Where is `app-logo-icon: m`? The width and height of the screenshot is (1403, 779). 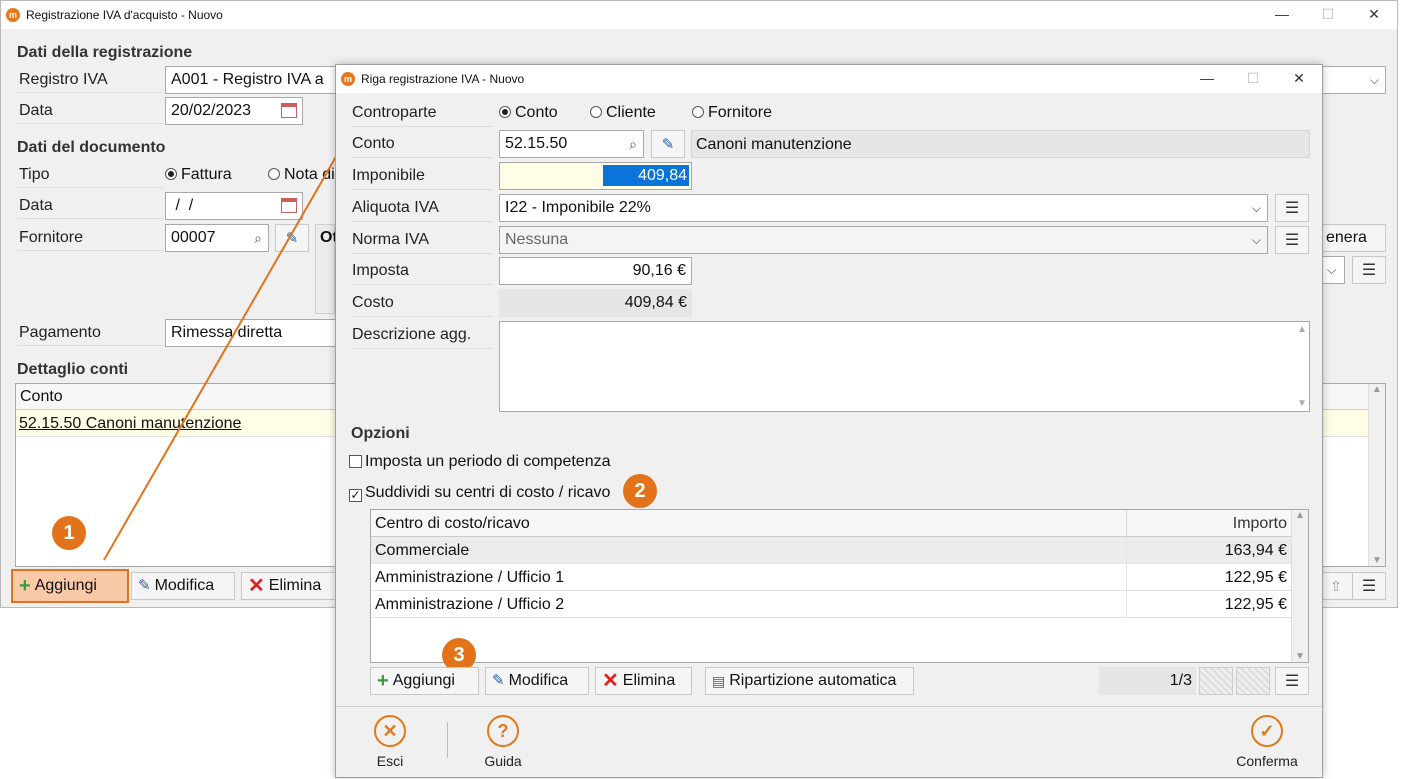 app-logo-icon: m is located at coordinates (348, 79).